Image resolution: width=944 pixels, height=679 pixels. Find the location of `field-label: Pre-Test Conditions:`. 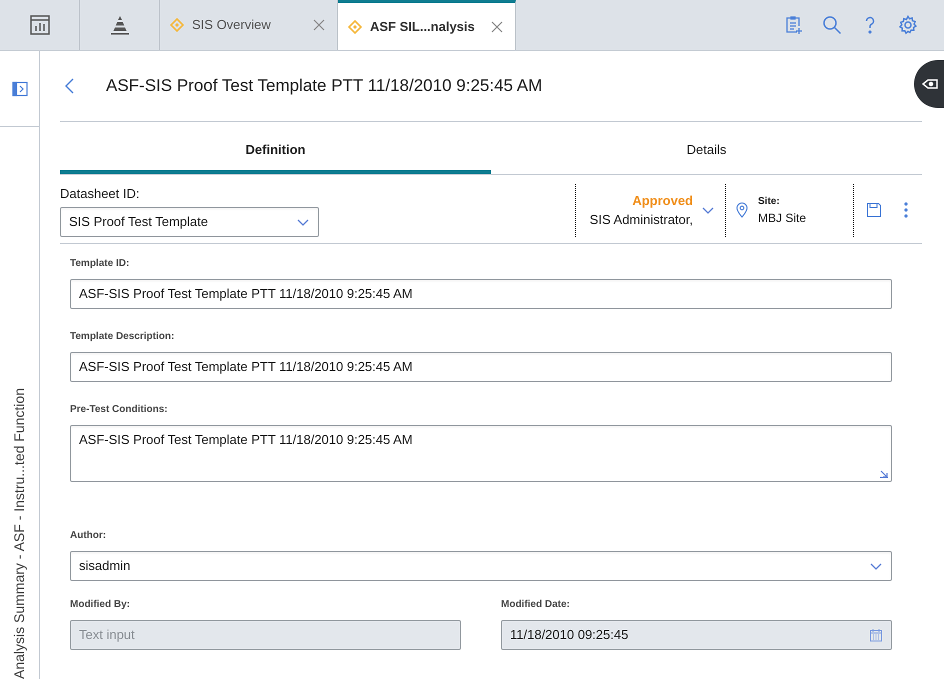

field-label: Pre-Test Conditions: is located at coordinates (119, 409).